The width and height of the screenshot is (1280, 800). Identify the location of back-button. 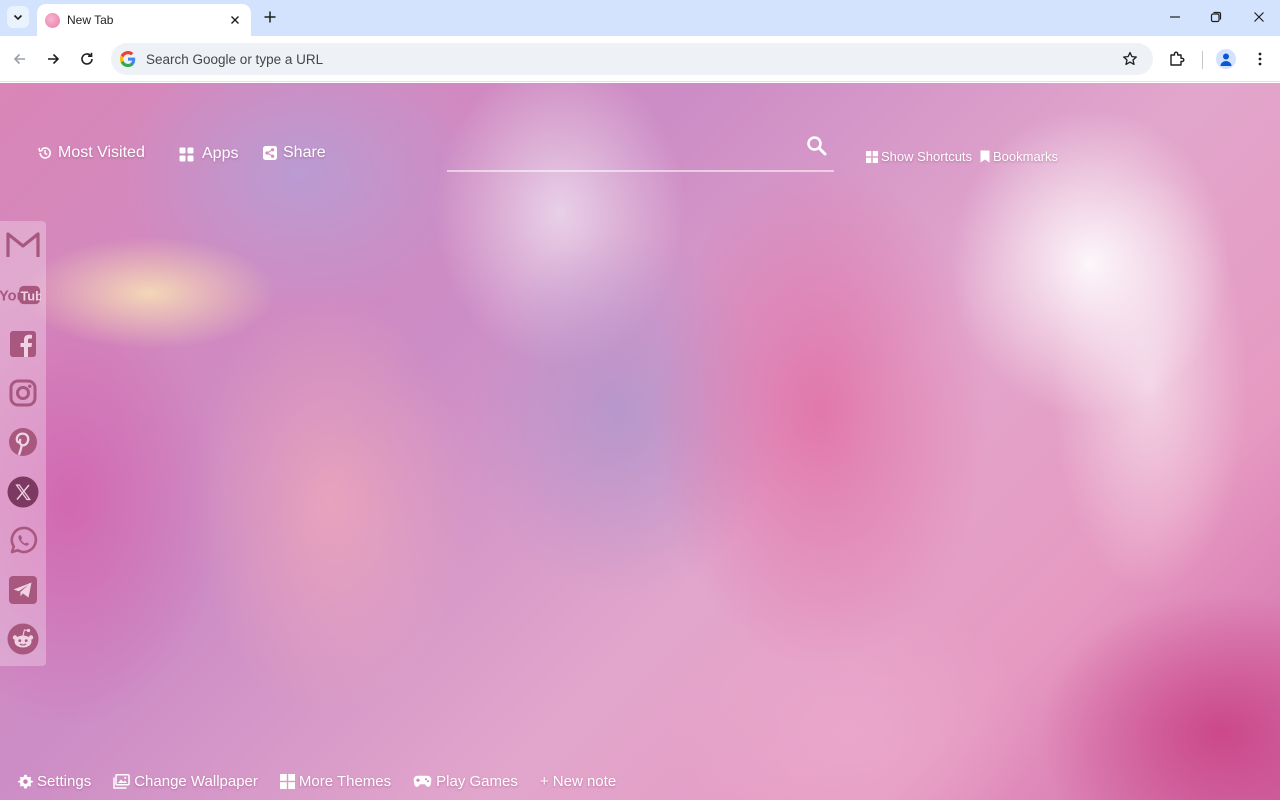
(20, 59).